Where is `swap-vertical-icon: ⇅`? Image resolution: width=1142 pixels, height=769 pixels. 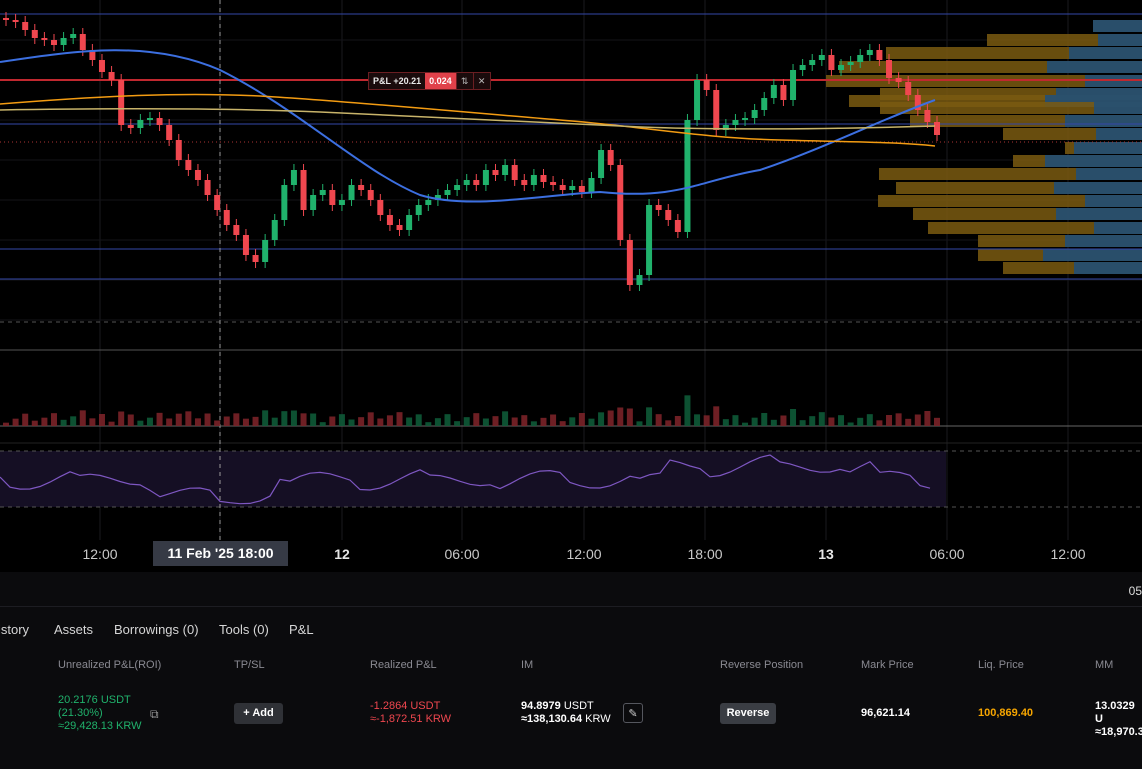 swap-vertical-icon: ⇅ is located at coordinates (464, 81).